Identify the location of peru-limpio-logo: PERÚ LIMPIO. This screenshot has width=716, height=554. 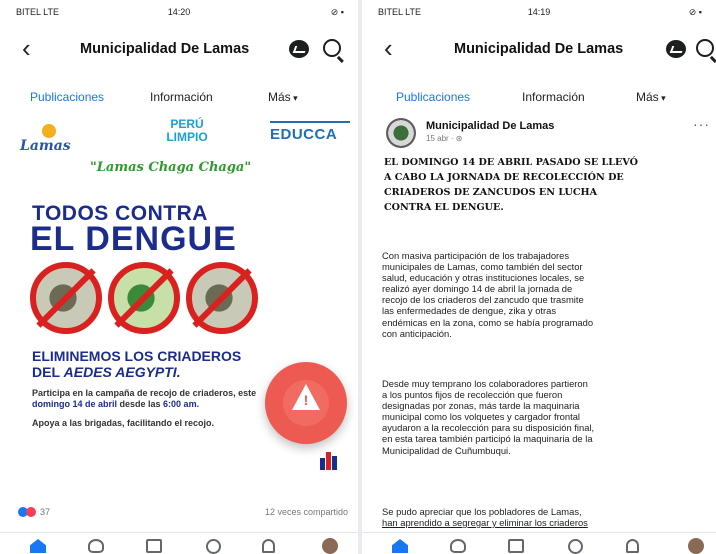
(187, 130).